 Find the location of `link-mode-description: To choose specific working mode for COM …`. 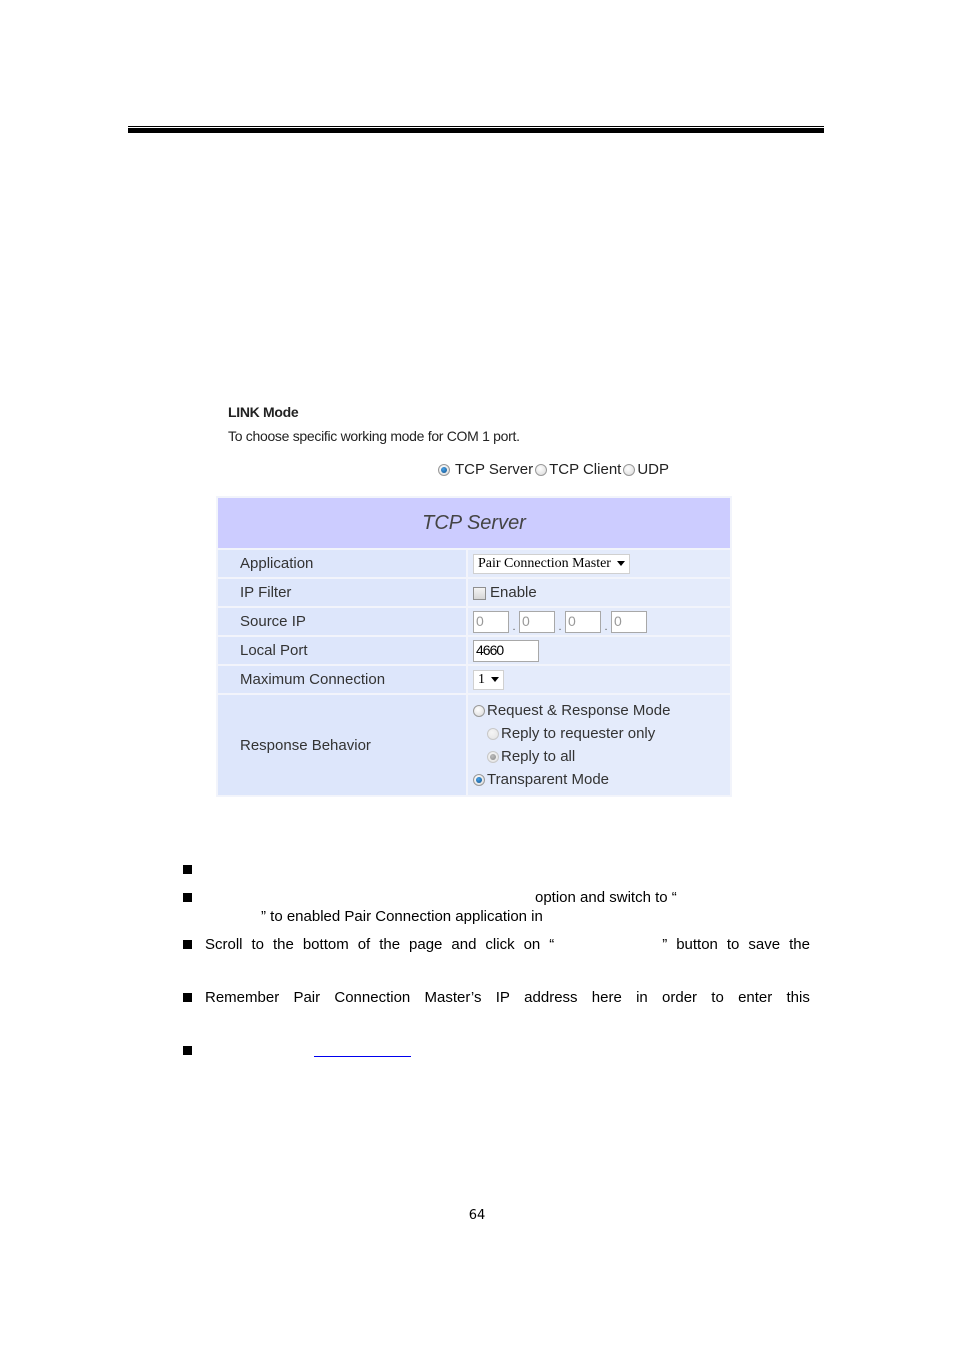

link-mode-description: To choose specific working mode for COM … is located at coordinates (374, 436).